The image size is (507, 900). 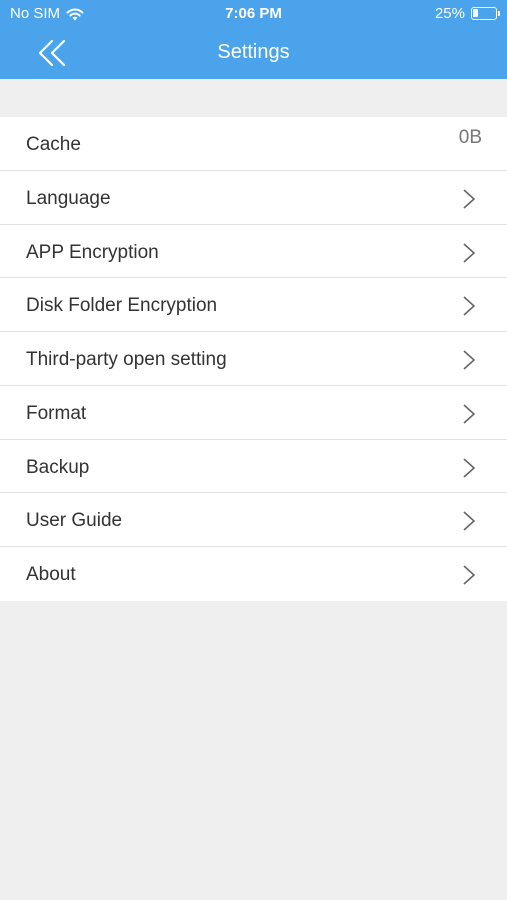 What do you see at coordinates (253, 413) in the screenshot?
I see `settings-item-format: Format` at bounding box center [253, 413].